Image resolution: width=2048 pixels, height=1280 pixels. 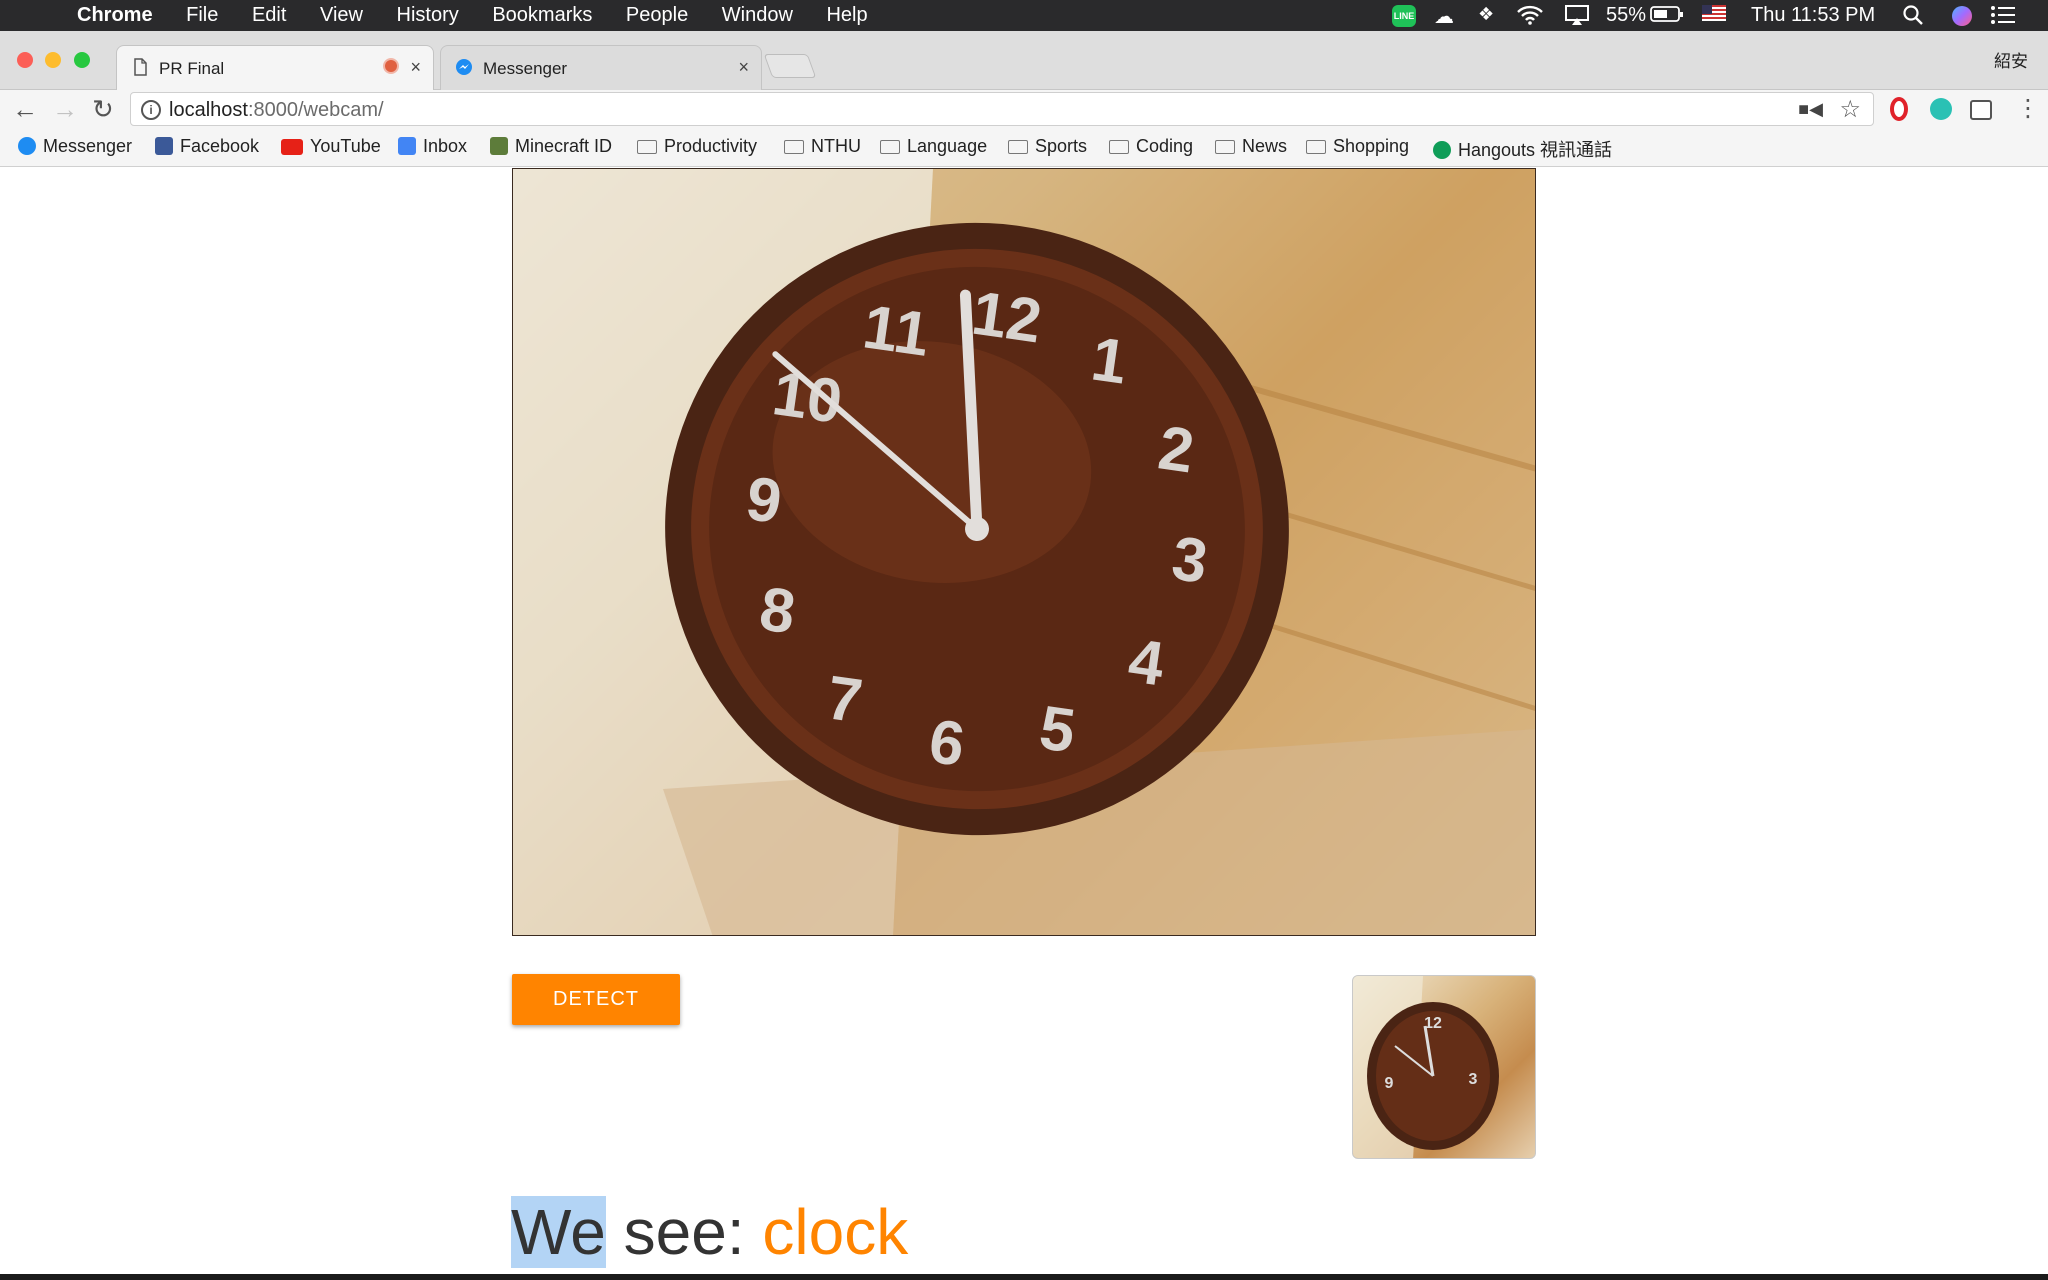 I want to click on bookmark-star-icon: ☆, so click(x=1850, y=109).